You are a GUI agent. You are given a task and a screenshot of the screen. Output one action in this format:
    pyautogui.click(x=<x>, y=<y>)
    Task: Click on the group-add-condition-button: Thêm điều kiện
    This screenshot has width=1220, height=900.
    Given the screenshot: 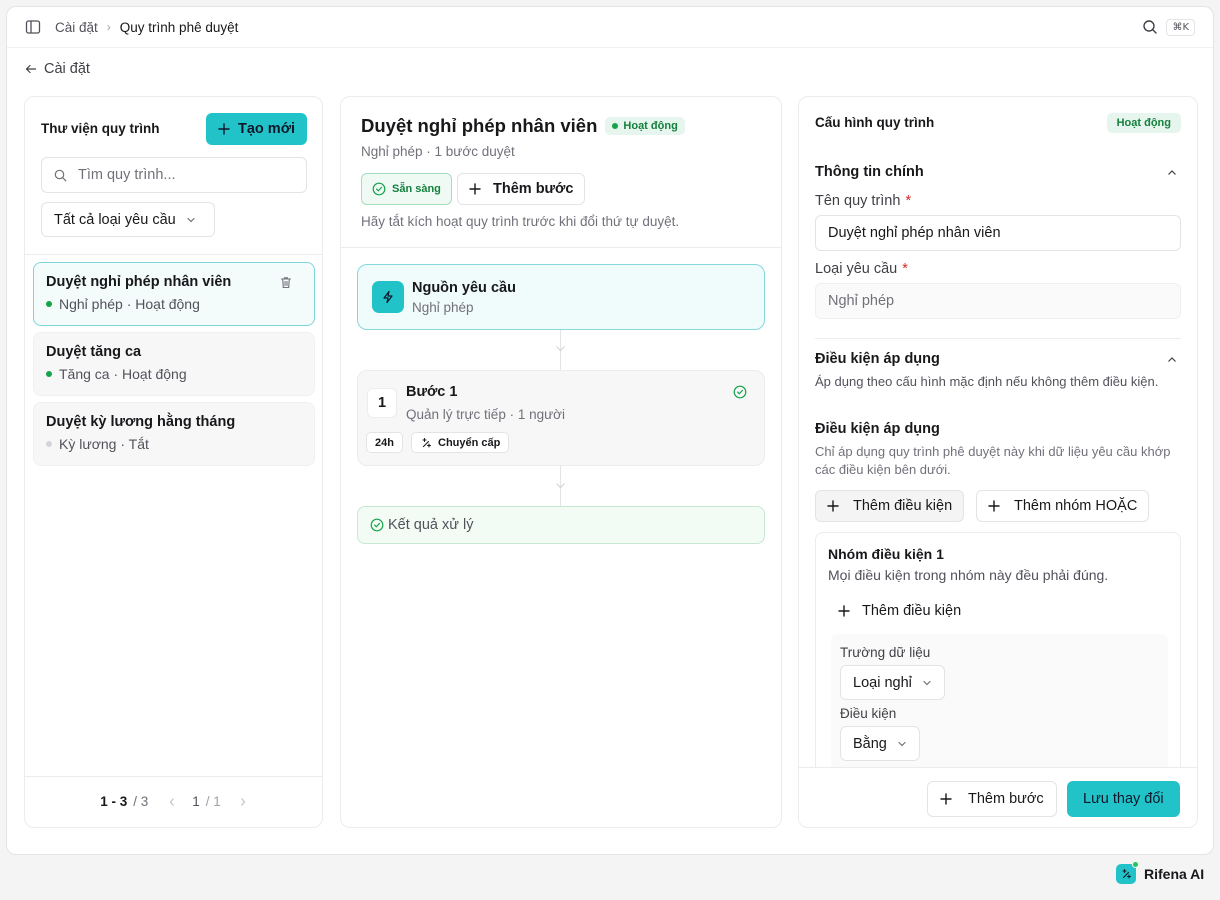 What is the action you would take?
    pyautogui.click(x=899, y=611)
    